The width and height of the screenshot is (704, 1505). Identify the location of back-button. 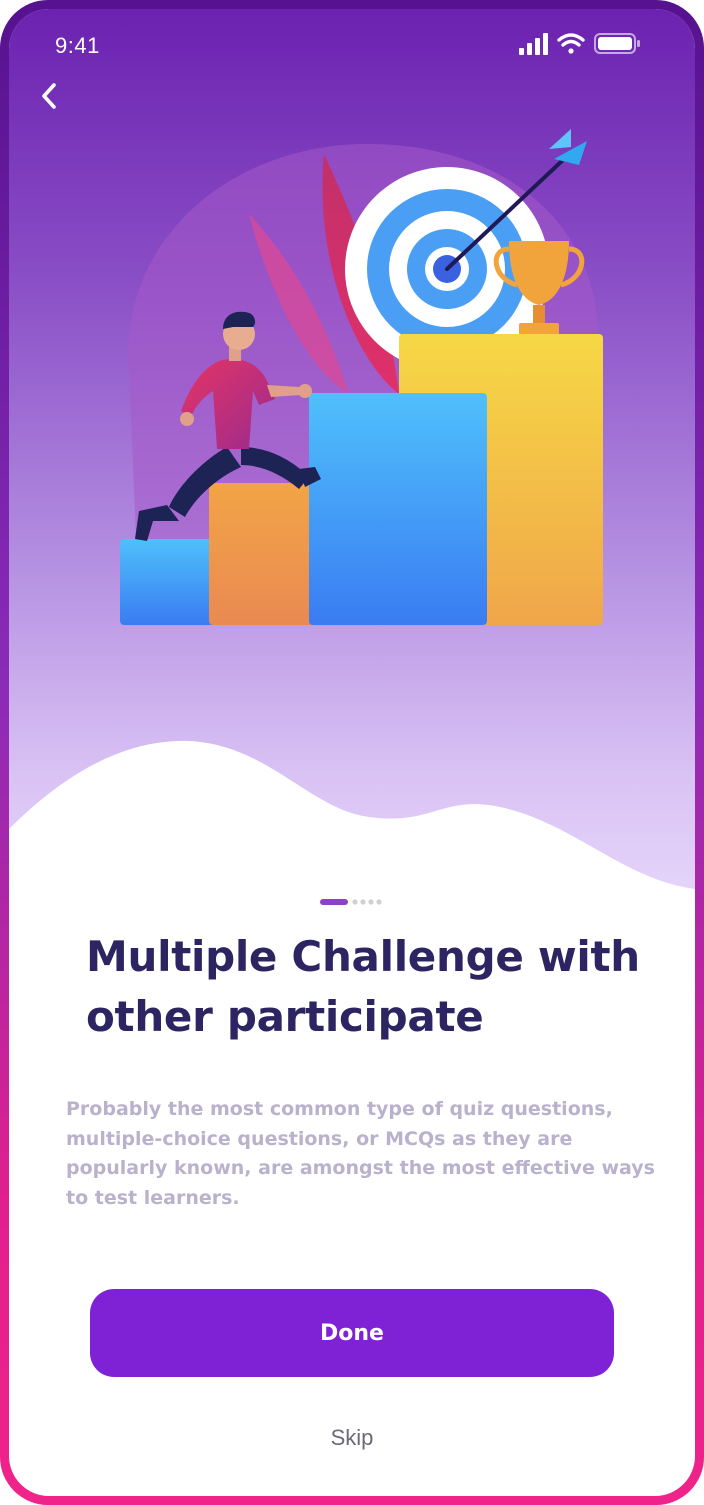
(50, 96).